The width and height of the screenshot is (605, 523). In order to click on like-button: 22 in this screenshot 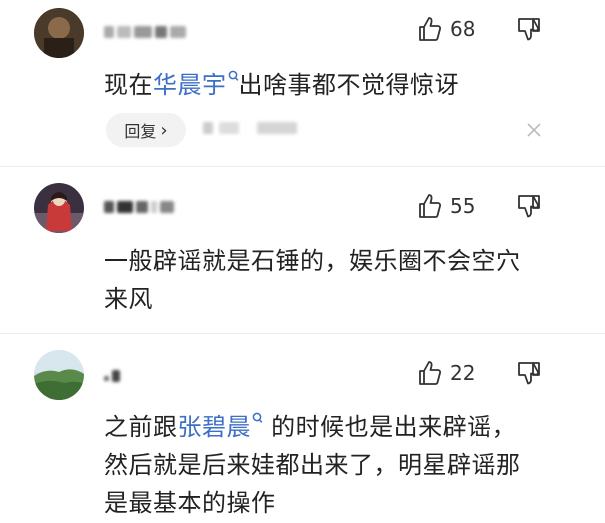, I will do `click(446, 373)`.